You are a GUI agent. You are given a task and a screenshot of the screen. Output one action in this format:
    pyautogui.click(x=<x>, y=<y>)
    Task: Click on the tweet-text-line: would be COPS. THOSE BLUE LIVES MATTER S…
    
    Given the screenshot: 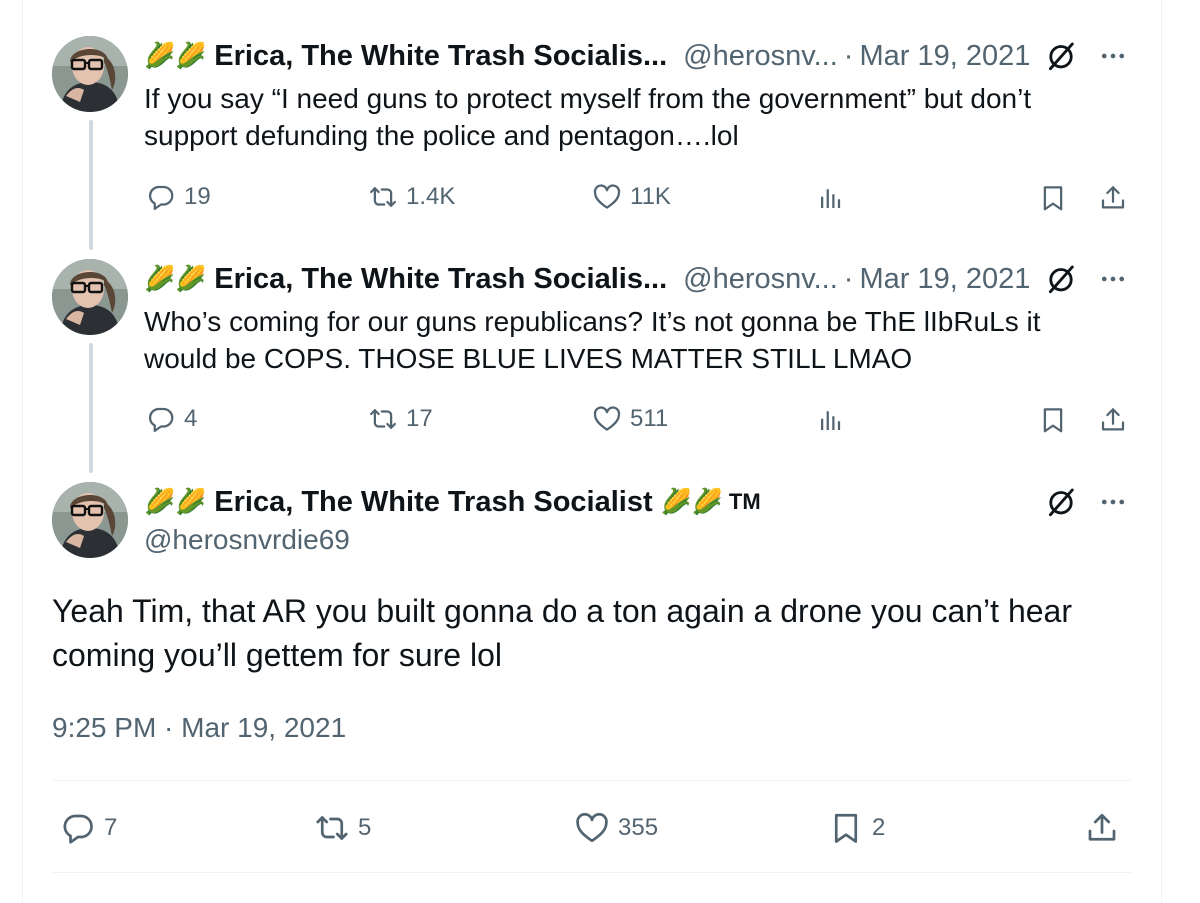 What is the action you would take?
    pyautogui.click(x=528, y=358)
    